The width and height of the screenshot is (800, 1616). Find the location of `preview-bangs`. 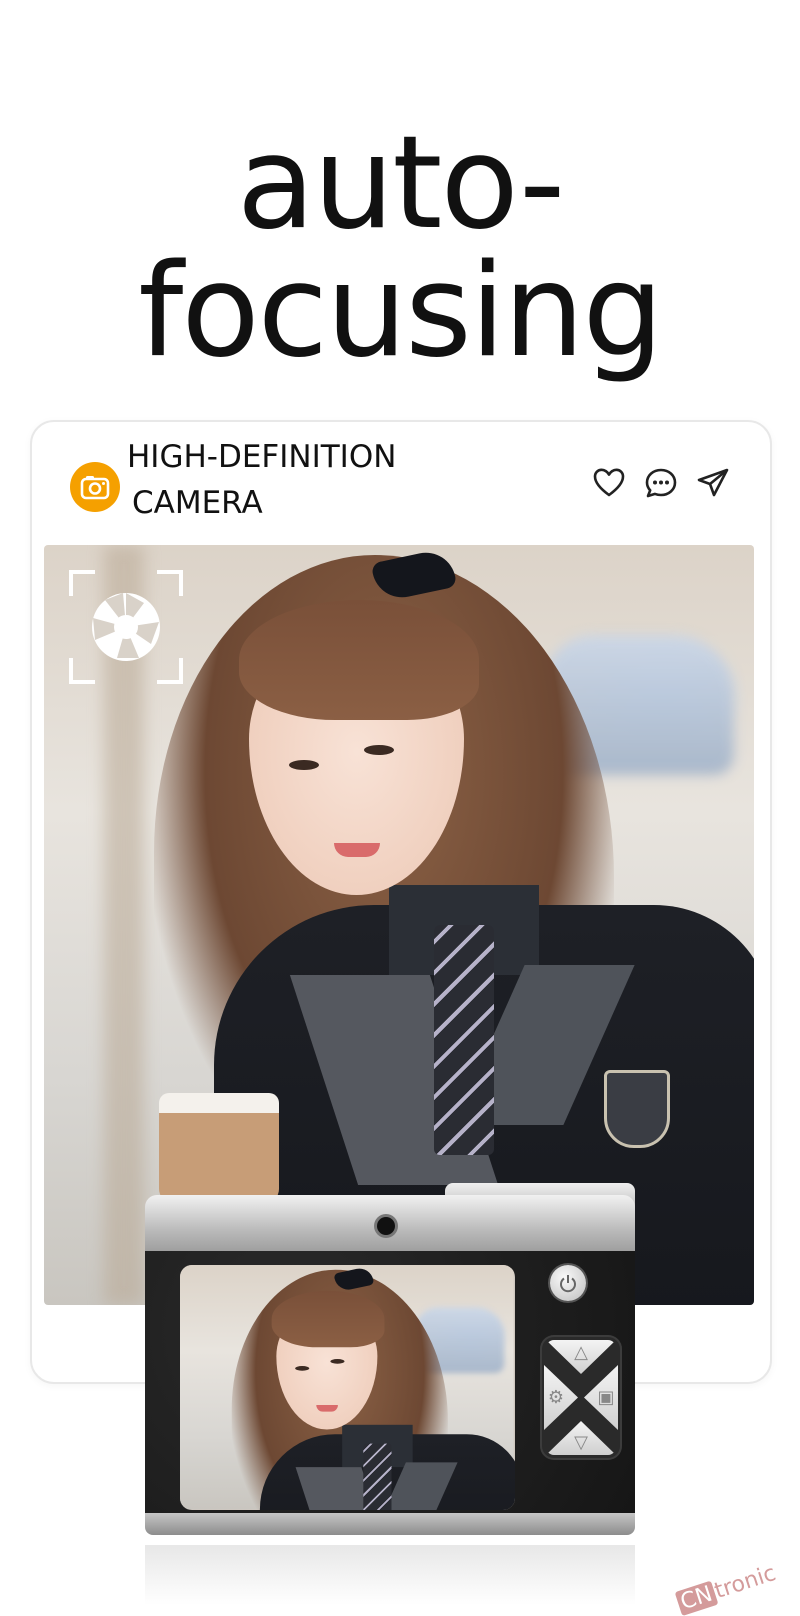

preview-bangs is located at coordinates (328, 1319).